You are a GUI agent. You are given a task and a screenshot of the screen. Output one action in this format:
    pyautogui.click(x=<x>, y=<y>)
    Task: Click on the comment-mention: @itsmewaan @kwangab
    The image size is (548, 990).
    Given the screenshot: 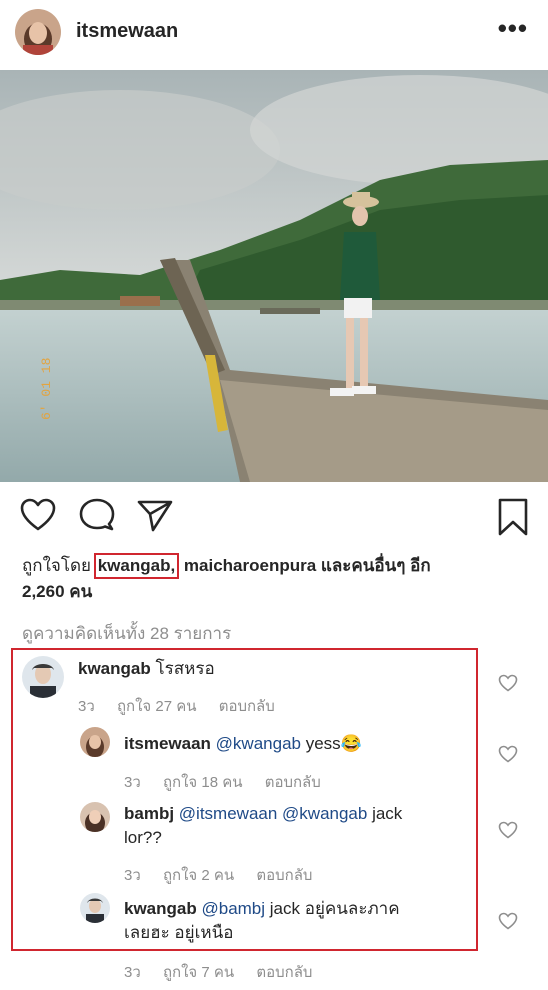 What is the action you would take?
    pyautogui.click(x=273, y=813)
    